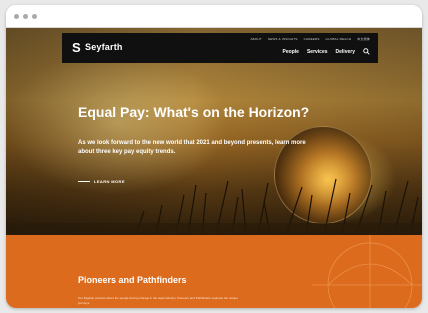  What do you see at coordinates (366, 51) in the screenshot?
I see `search-icon` at bounding box center [366, 51].